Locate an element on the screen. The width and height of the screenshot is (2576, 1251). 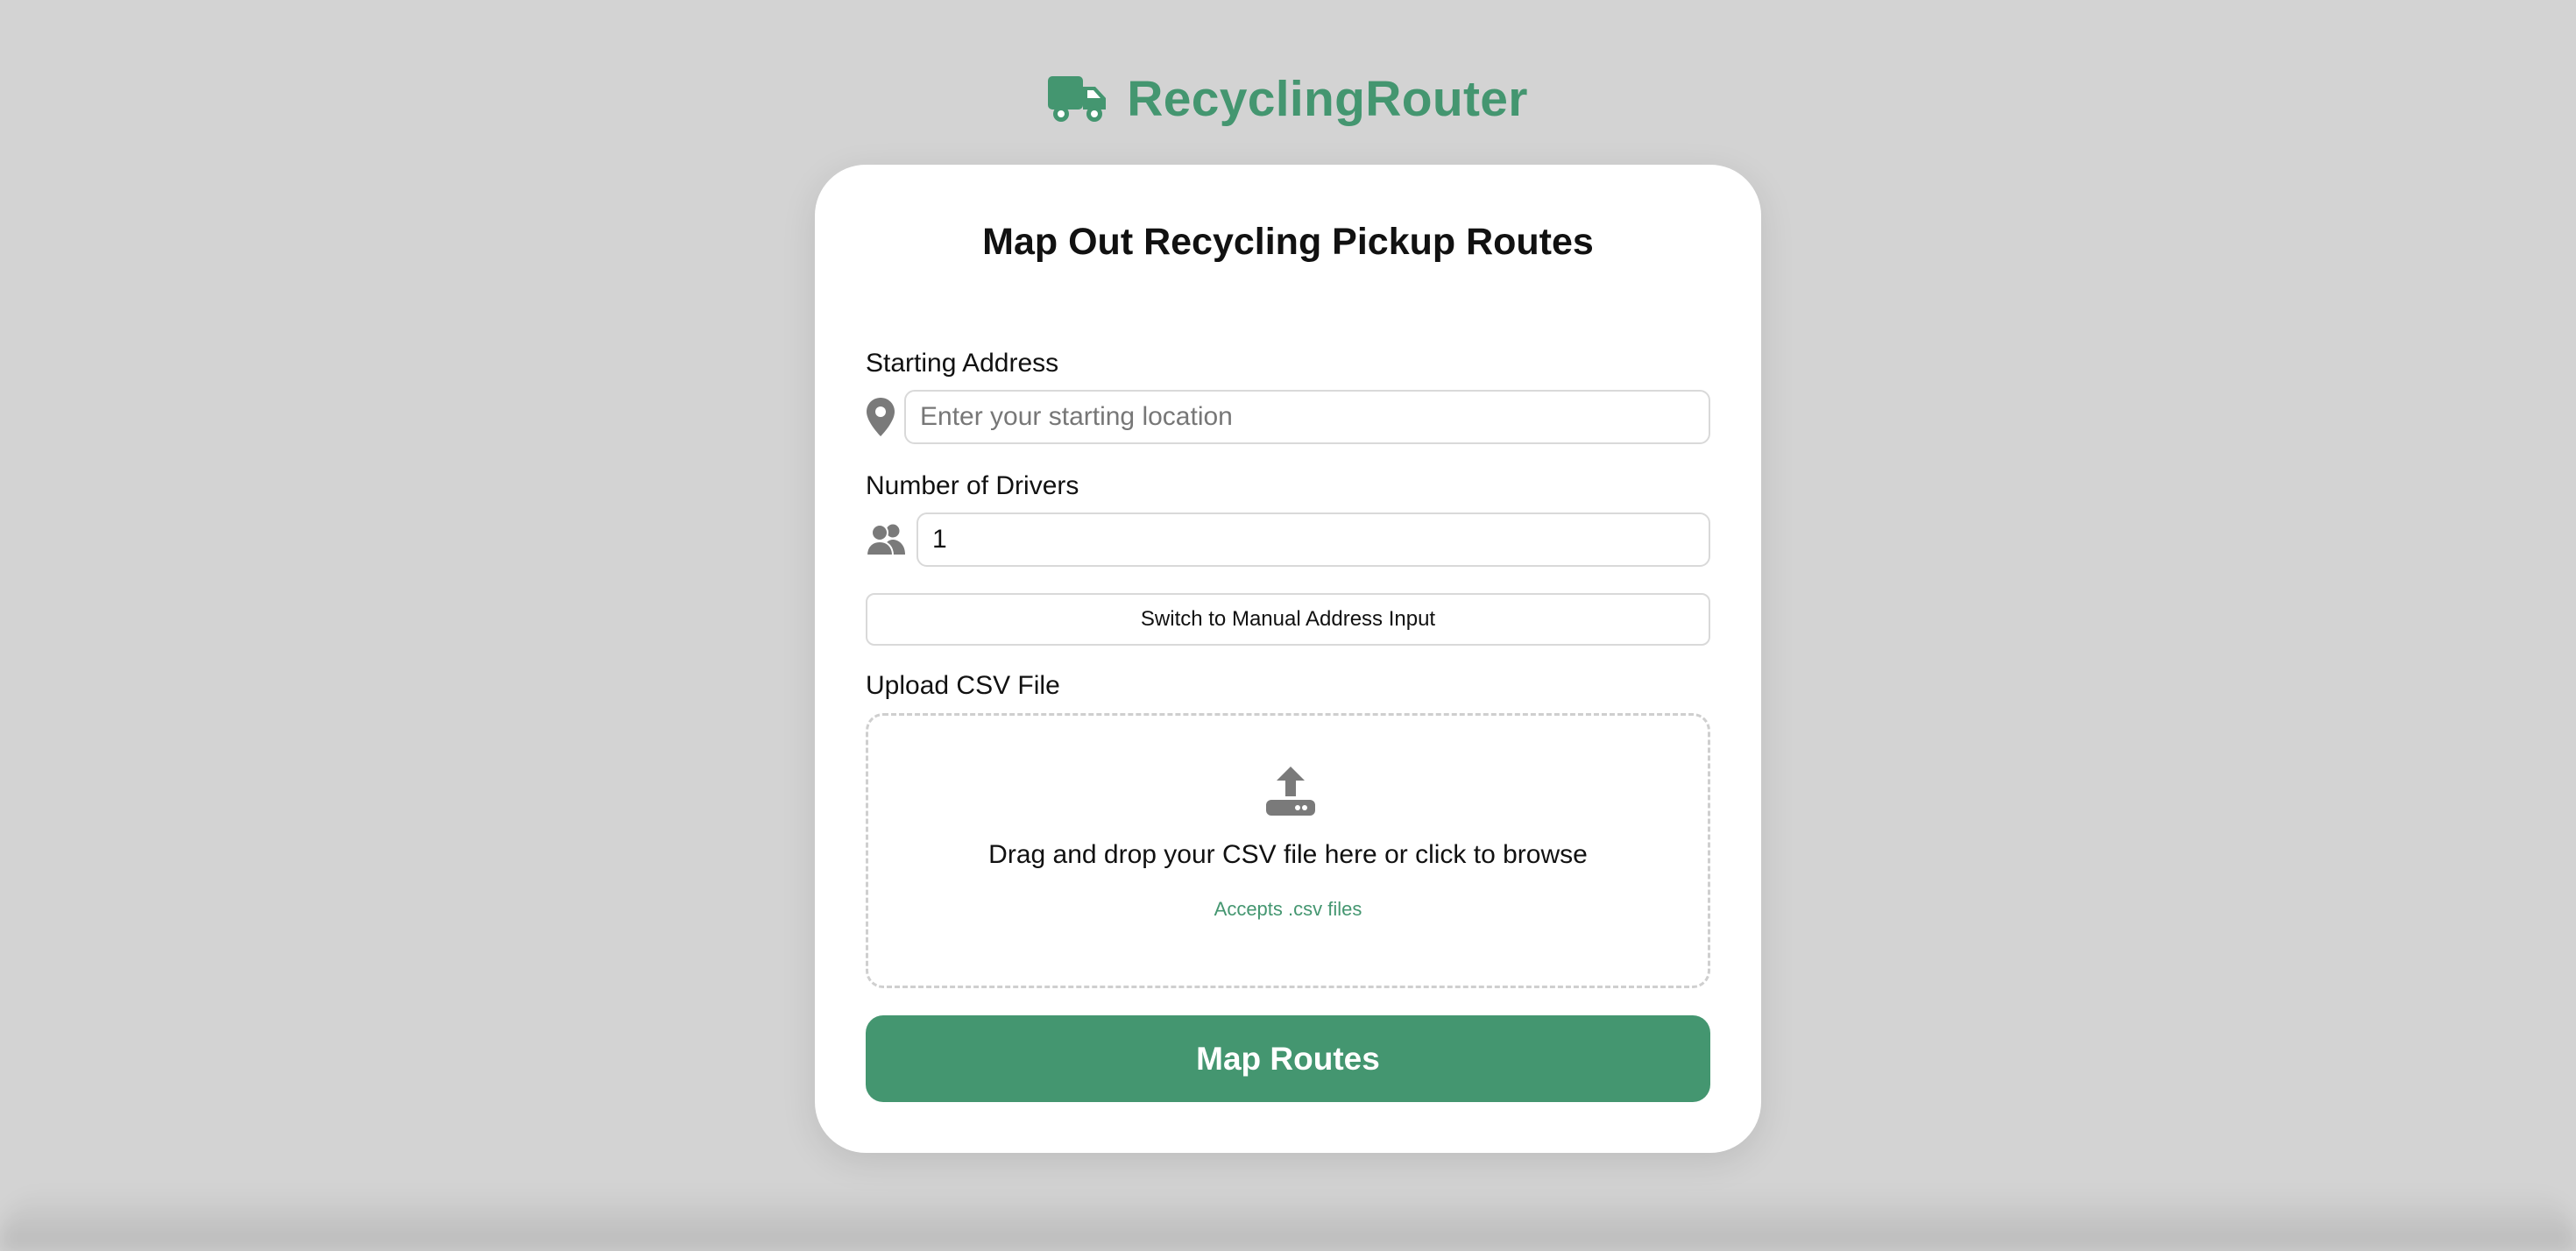
app-header: RecyclingRouter is located at coordinates (1288, 99).